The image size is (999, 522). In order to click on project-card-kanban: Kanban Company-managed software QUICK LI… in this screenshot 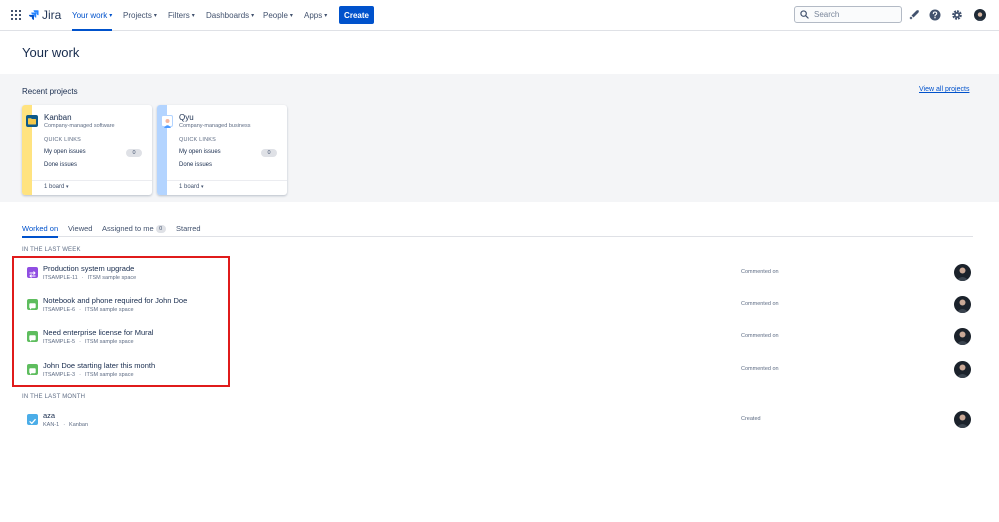, I will do `click(87, 150)`.